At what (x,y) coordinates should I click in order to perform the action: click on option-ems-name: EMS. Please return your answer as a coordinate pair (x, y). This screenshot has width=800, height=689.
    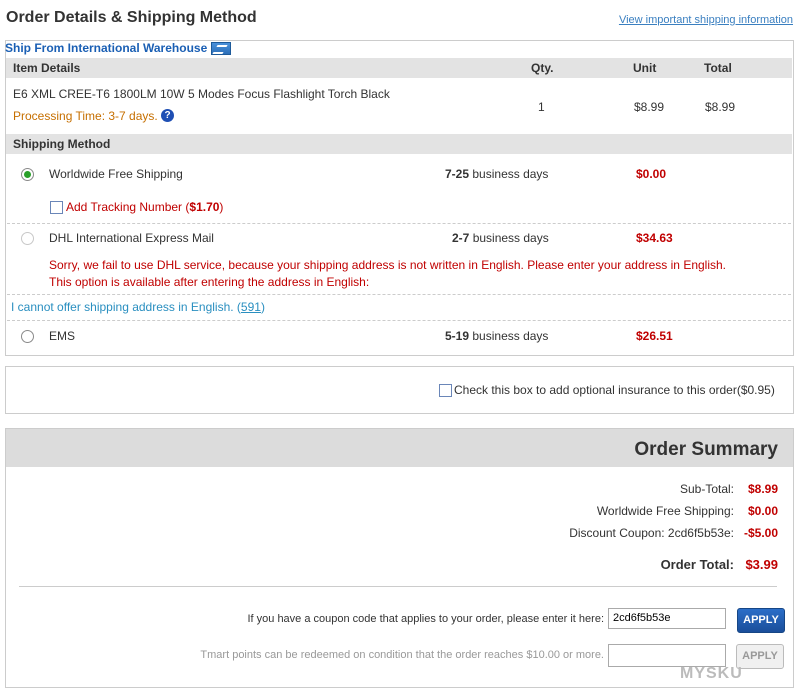
    Looking at the image, I should click on (62, 336).